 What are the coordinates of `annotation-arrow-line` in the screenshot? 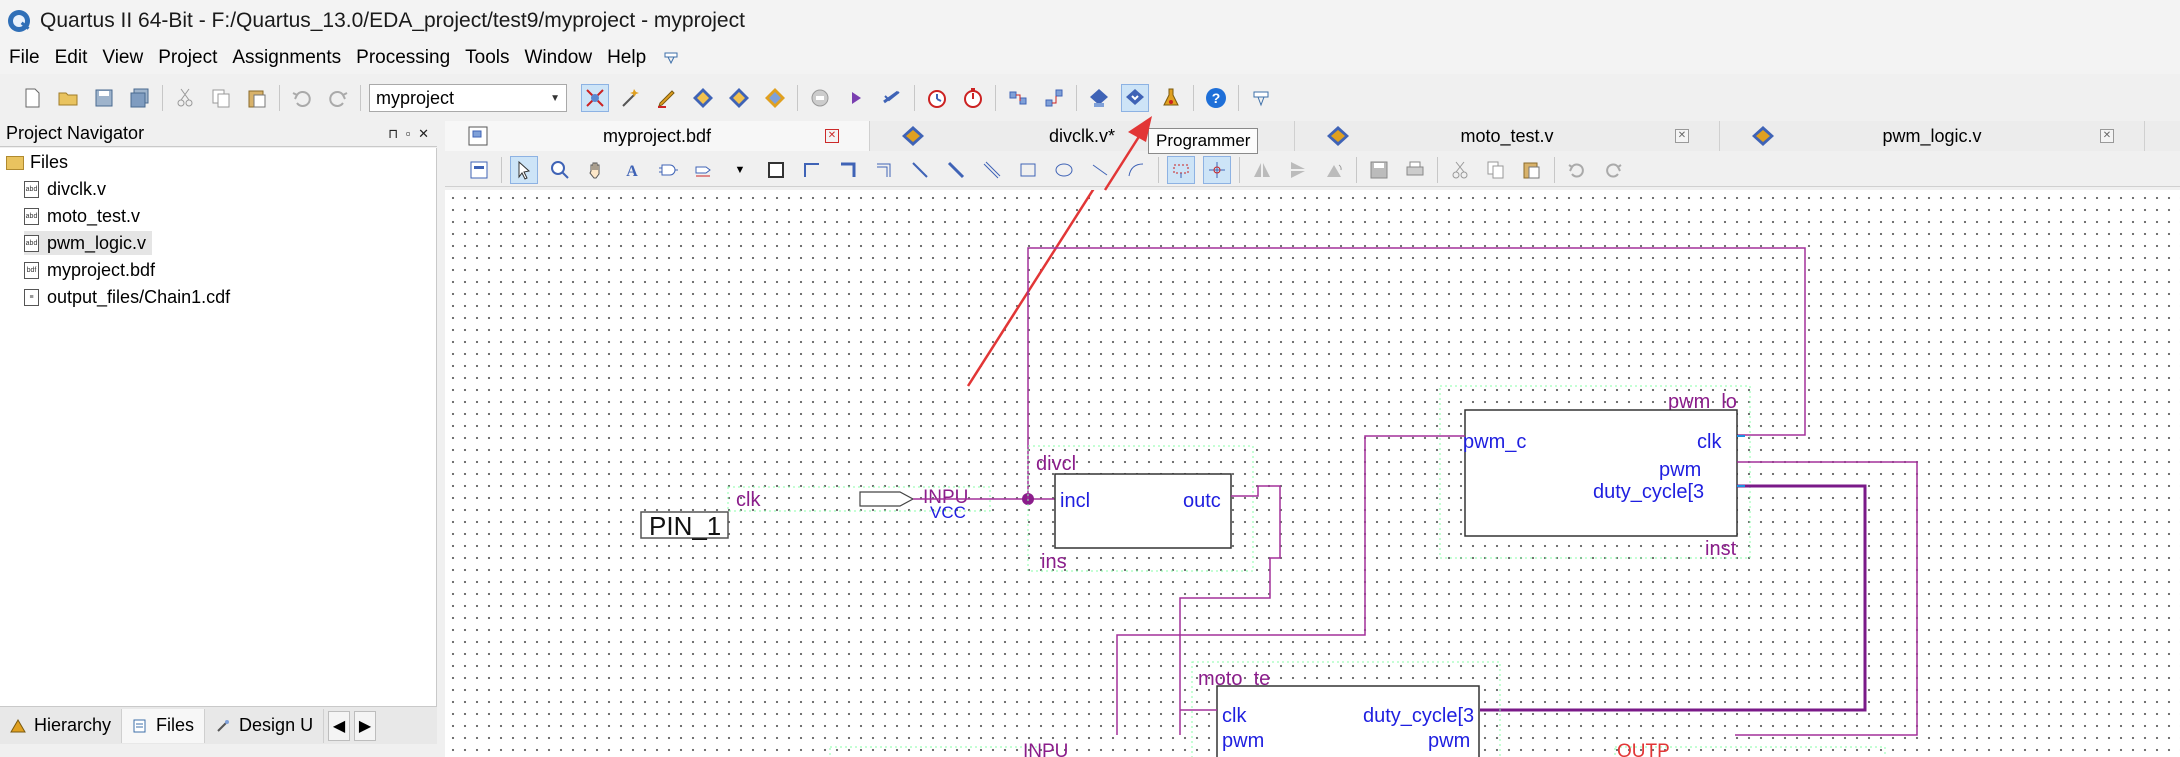 It's located at (1122, 162).